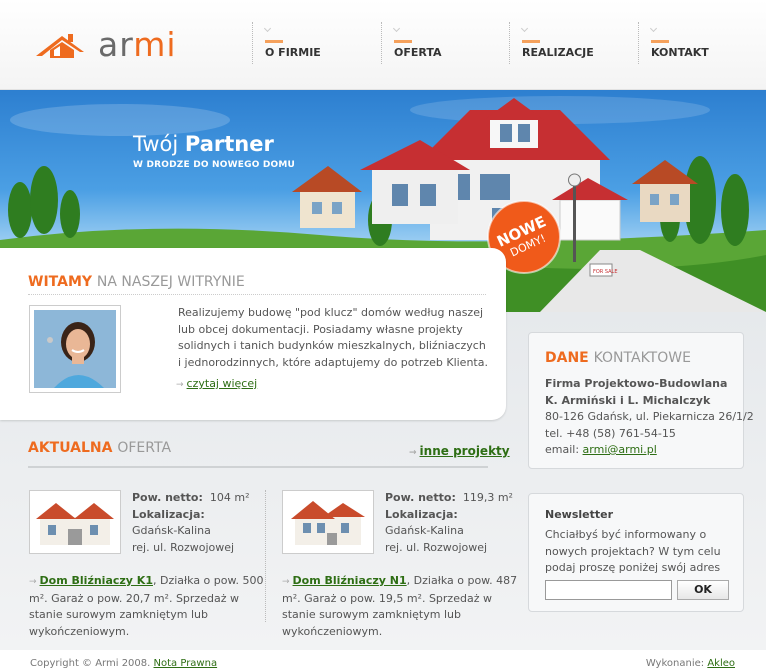  What do you see at coordinates (137, 44) in the screenshot?
I see `logo-text: armi` at bounding box center [137, 44].